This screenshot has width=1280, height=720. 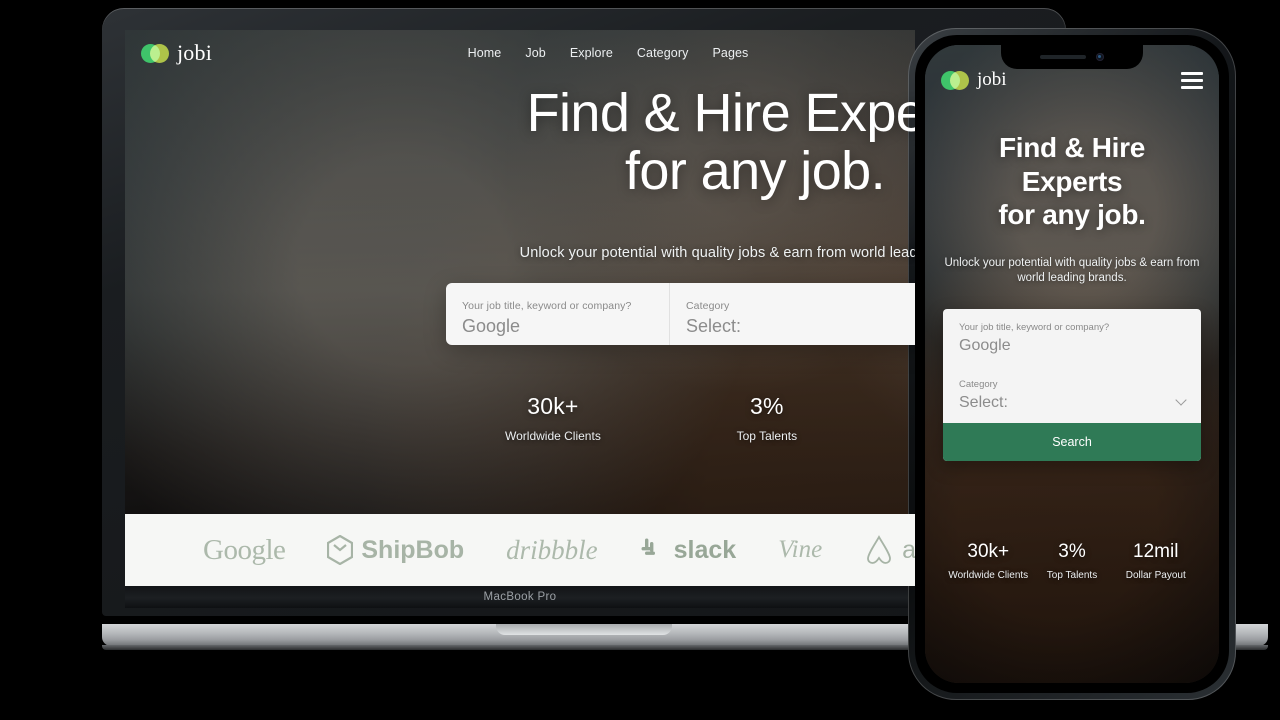 I want to click on site-logo: jobi, so click(x=176, y=53).